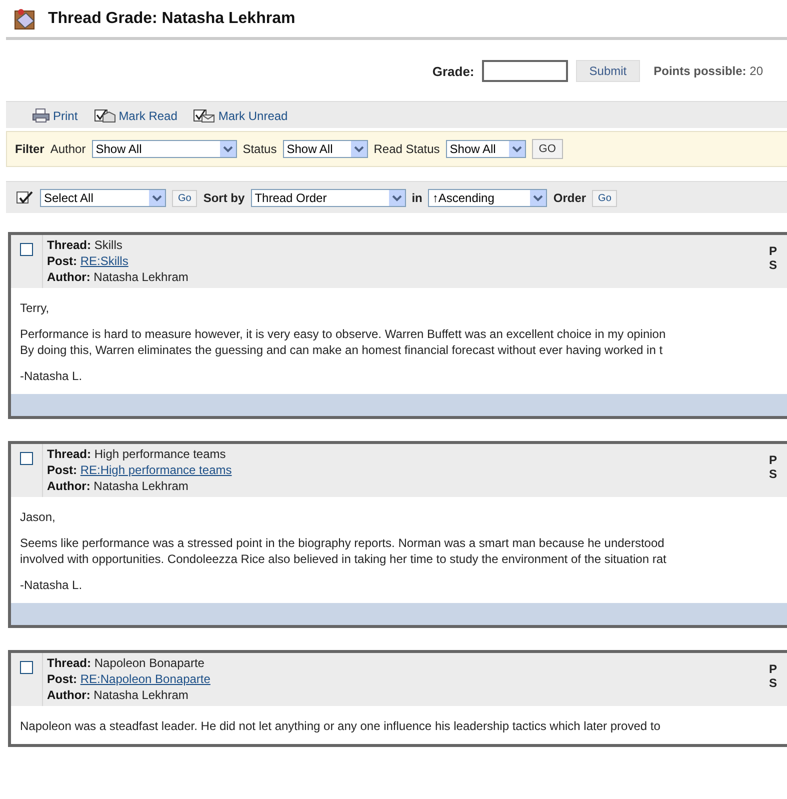 Image resolution: width=787 pixels, height=799 pixels. Describe the element at coordinates (38, 517) in the screenshot. I see `post-text: Jason,` at that location.